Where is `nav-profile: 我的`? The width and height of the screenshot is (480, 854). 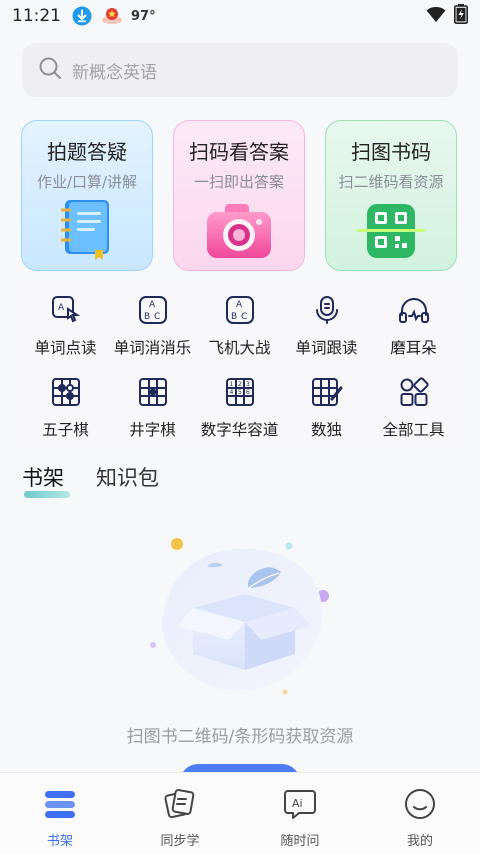
nav-profile: 我的 is located at coordinates (420, 818).